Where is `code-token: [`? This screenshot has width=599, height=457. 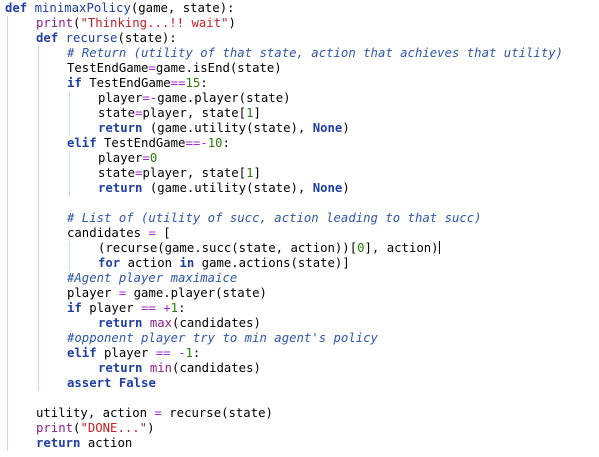 code-token: [ is located at coordinates (163, 233).